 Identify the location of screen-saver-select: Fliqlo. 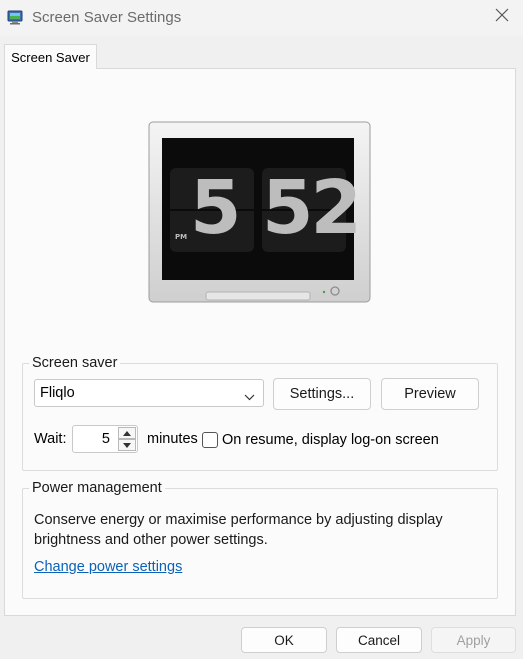
(149, 393).